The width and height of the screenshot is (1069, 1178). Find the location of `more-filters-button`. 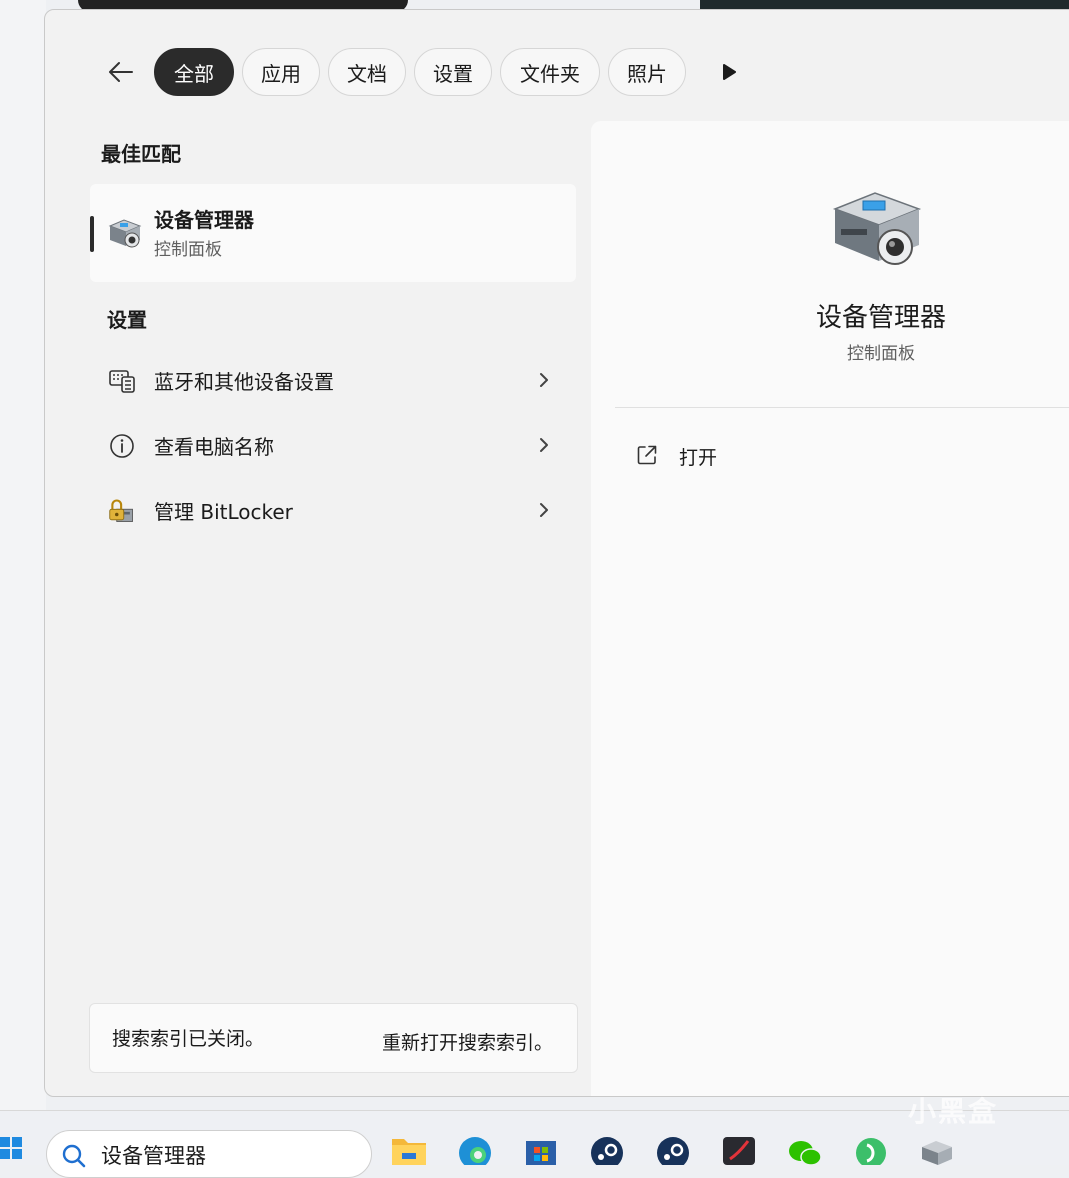

more-filters-button is located at coordinates (729, 72).